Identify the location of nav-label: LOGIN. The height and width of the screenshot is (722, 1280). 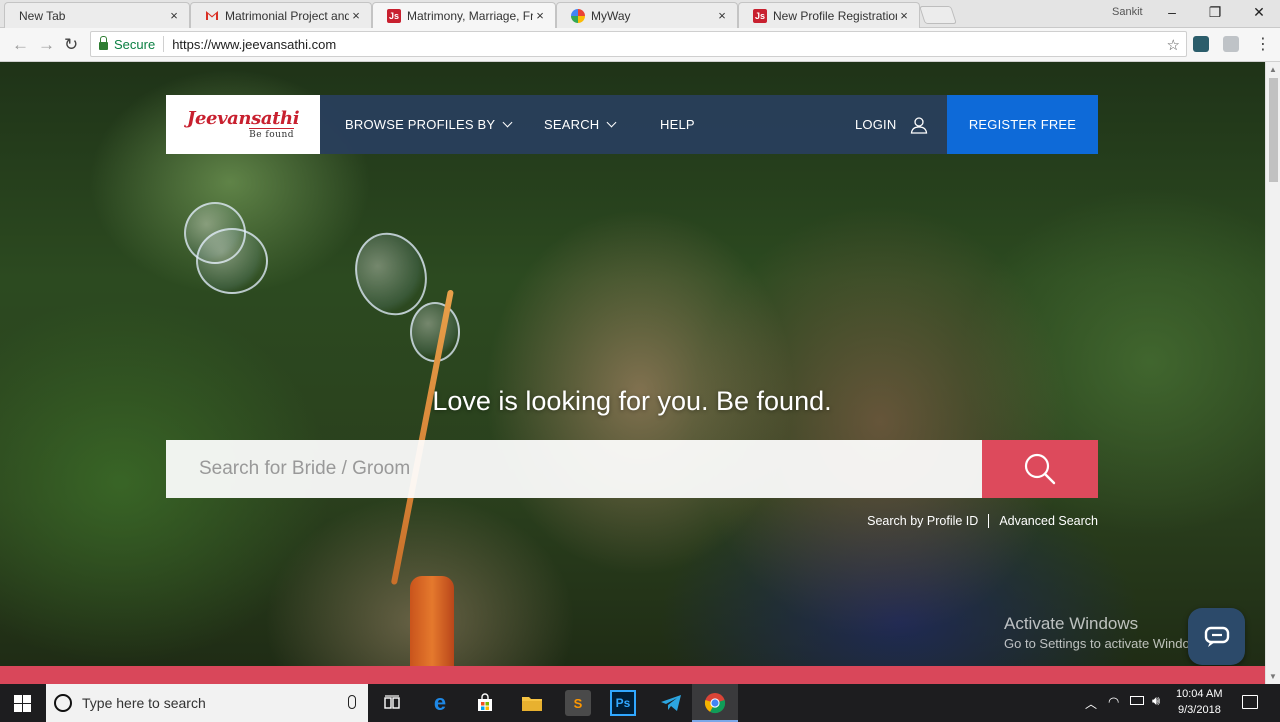
(876, 124).